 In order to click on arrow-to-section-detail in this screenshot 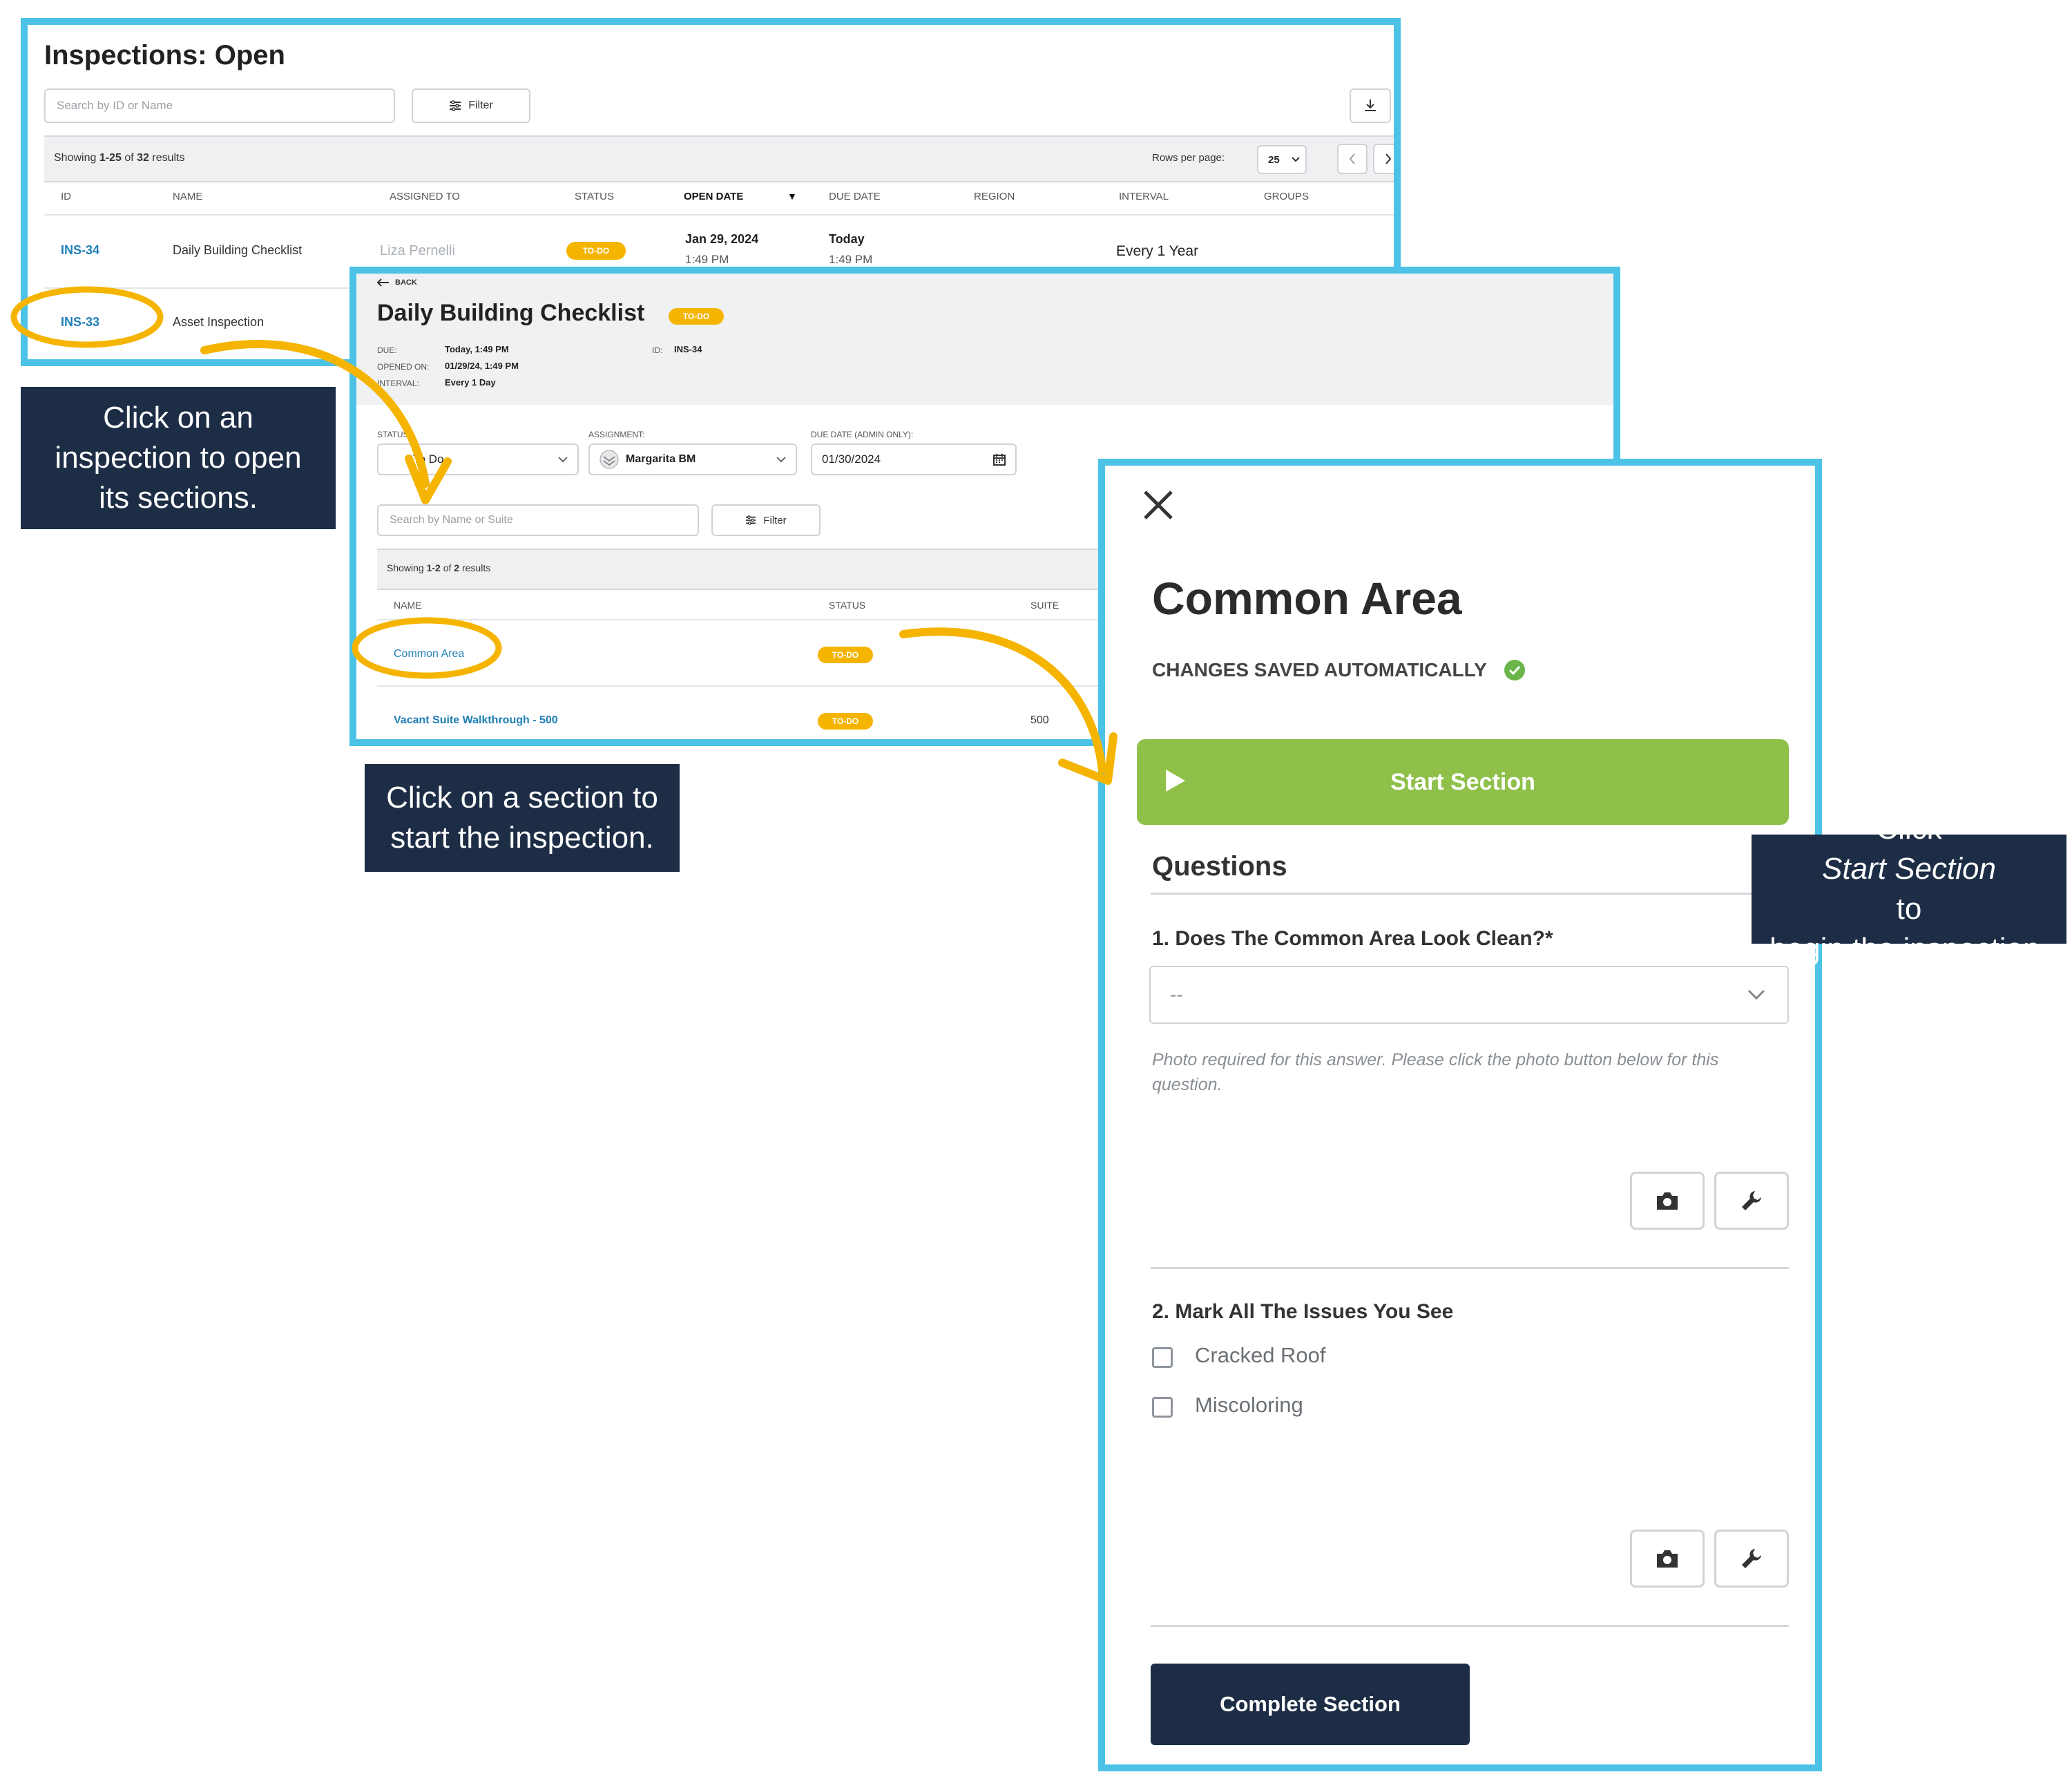, I will do `click(1002, 701)`.